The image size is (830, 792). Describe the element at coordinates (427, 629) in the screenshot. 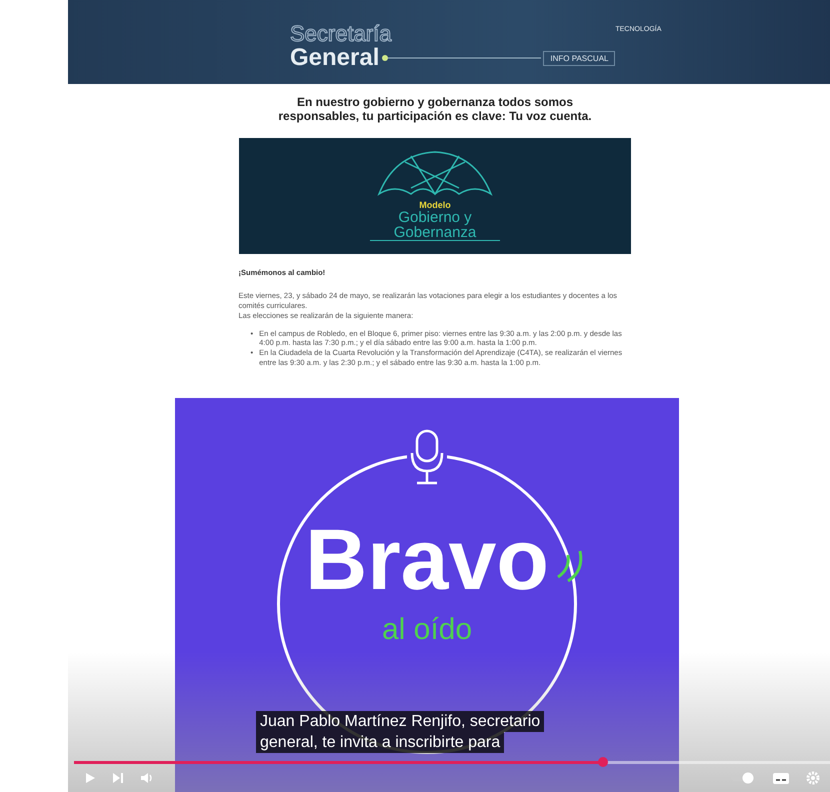

I see `podcast-subtitle: al oído` at that location.